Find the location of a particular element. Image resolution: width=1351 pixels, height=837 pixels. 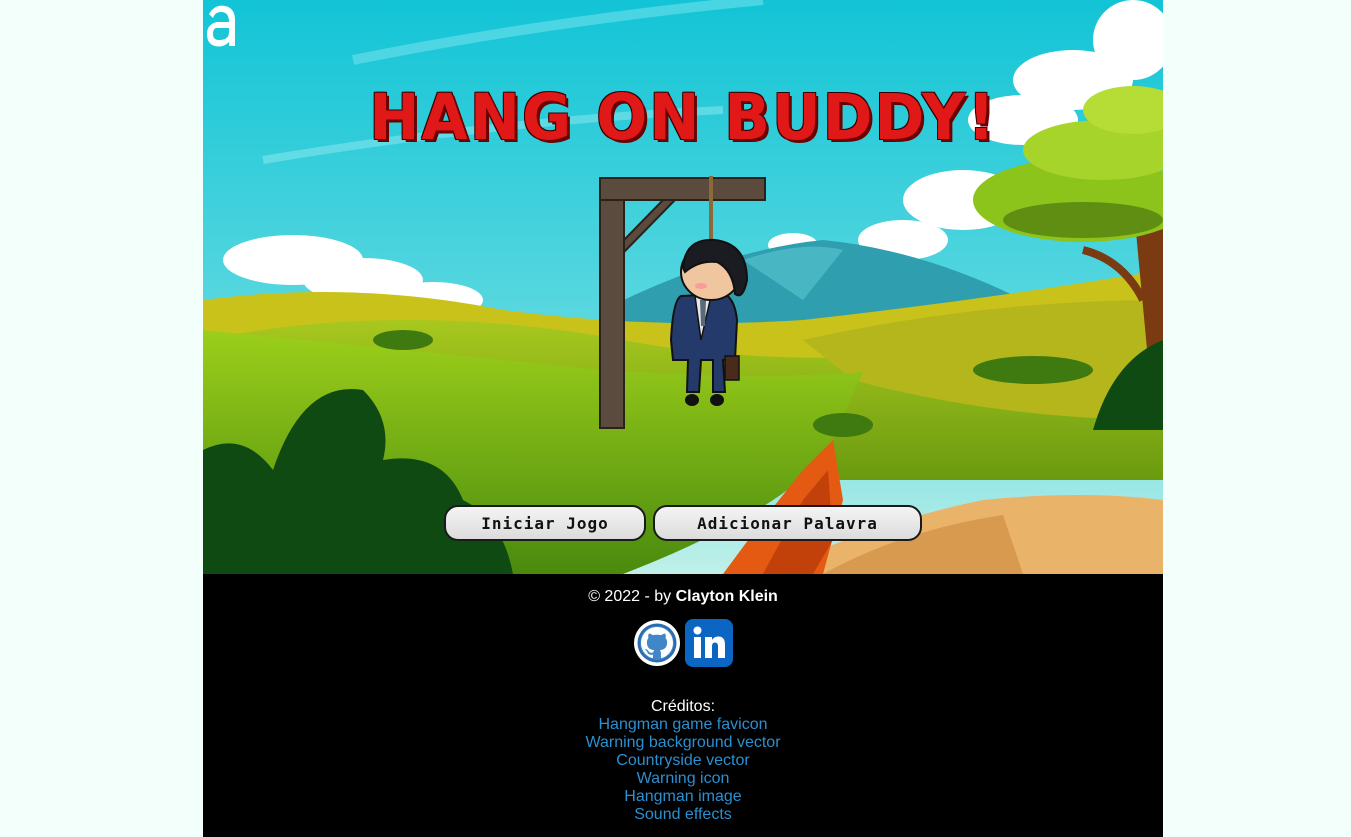

start-game-button: Iniciar Jogo is located at coordinates (545, 523).